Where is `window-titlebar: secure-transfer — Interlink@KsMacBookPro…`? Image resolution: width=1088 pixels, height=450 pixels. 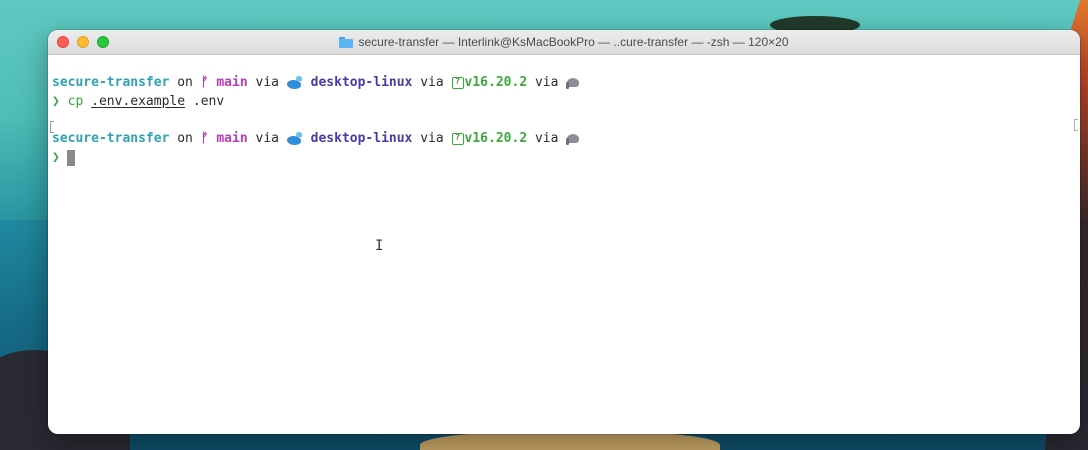
window-titlebar: secure-transfer — Interlink@KsMacBookPro… is located at coordinates (564, 42).